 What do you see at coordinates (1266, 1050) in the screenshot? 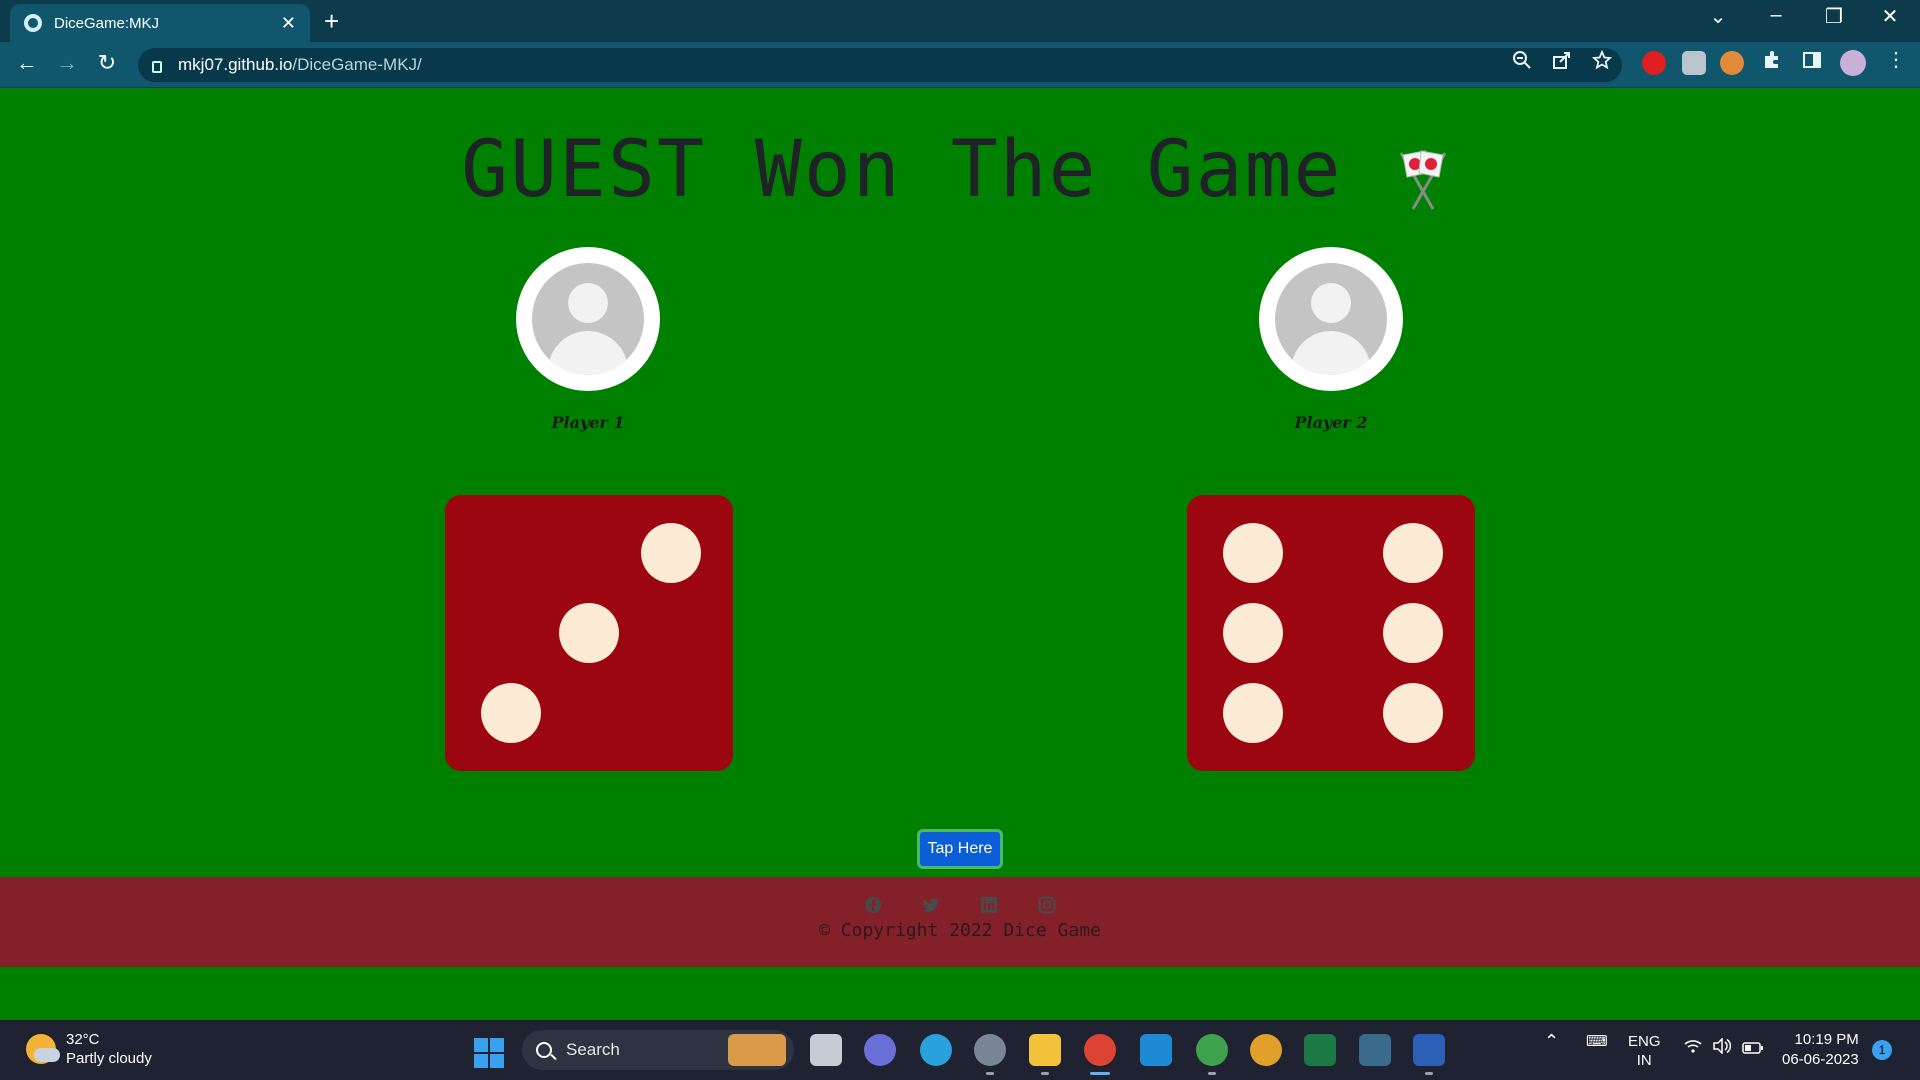
I see `chrome-icon` at bounding box center [1266, 1050].